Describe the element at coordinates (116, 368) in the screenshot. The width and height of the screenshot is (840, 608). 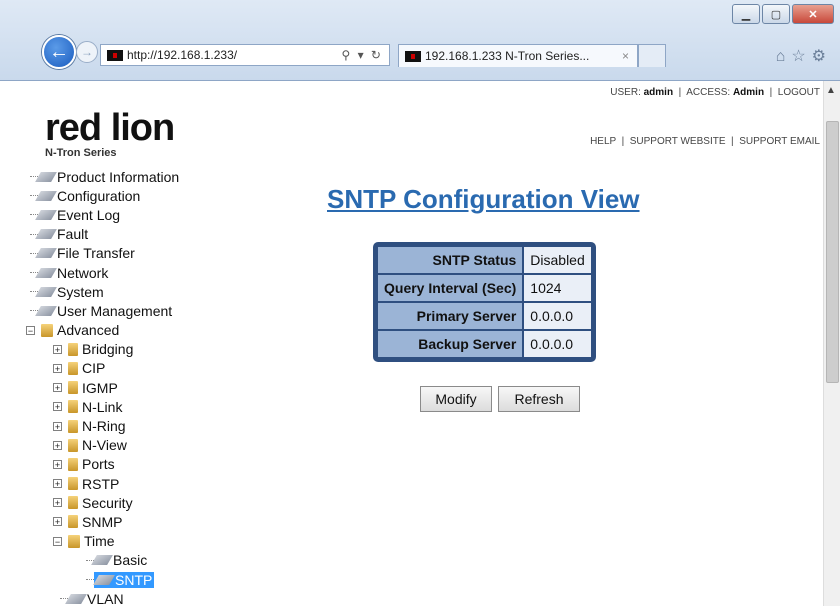
I see `tree-item-cip: + CIP` at that location.